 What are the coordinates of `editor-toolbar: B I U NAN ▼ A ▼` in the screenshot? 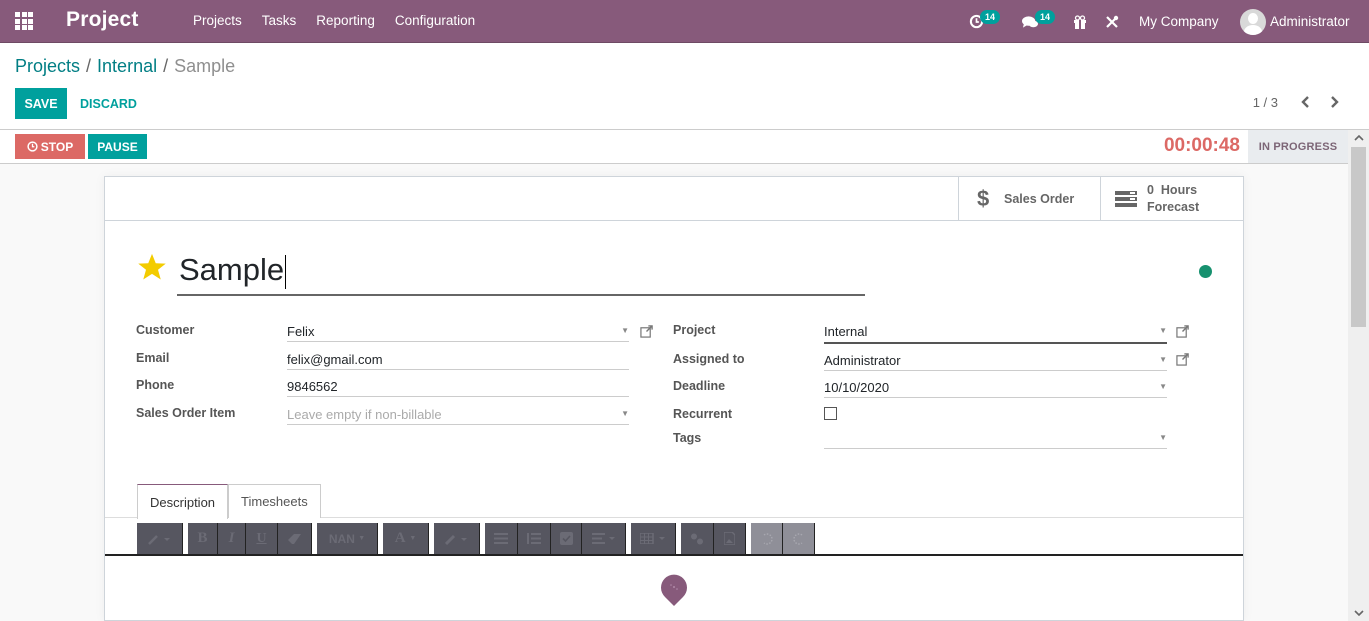 It's located at (478, 538).